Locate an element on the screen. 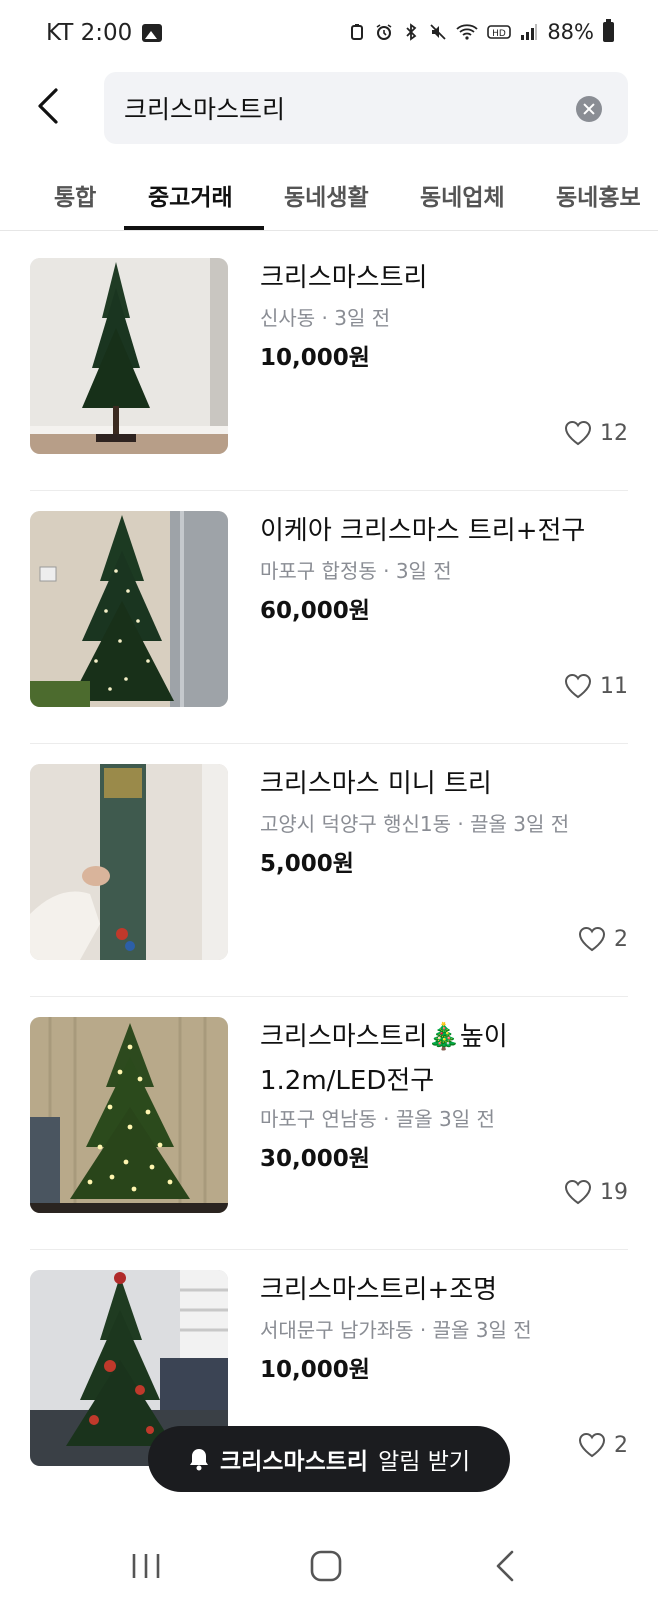  battery-icon is located at coordinates (608, 30).